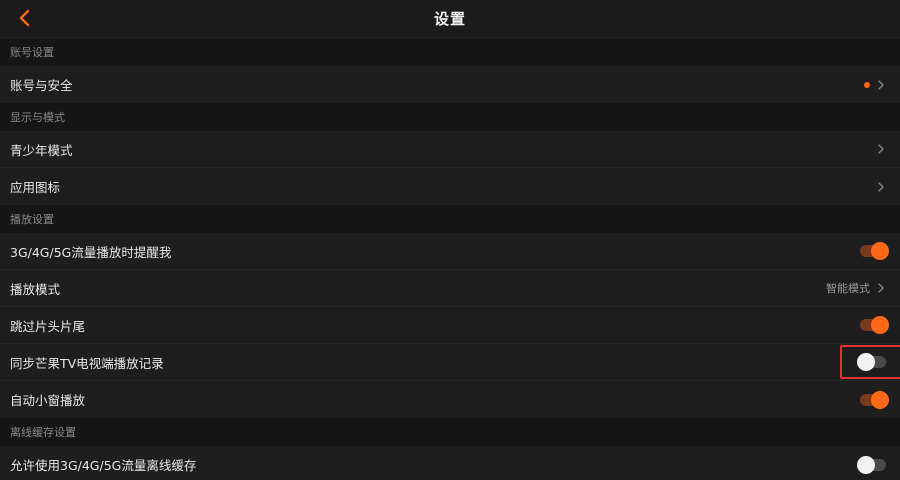 The width and height of the screenshot is (900, 480). What do you see at coordinates (48, 400) in the screenshot?
I see `setting-label: 自动小窗播放` at bounding box center [48, 400].